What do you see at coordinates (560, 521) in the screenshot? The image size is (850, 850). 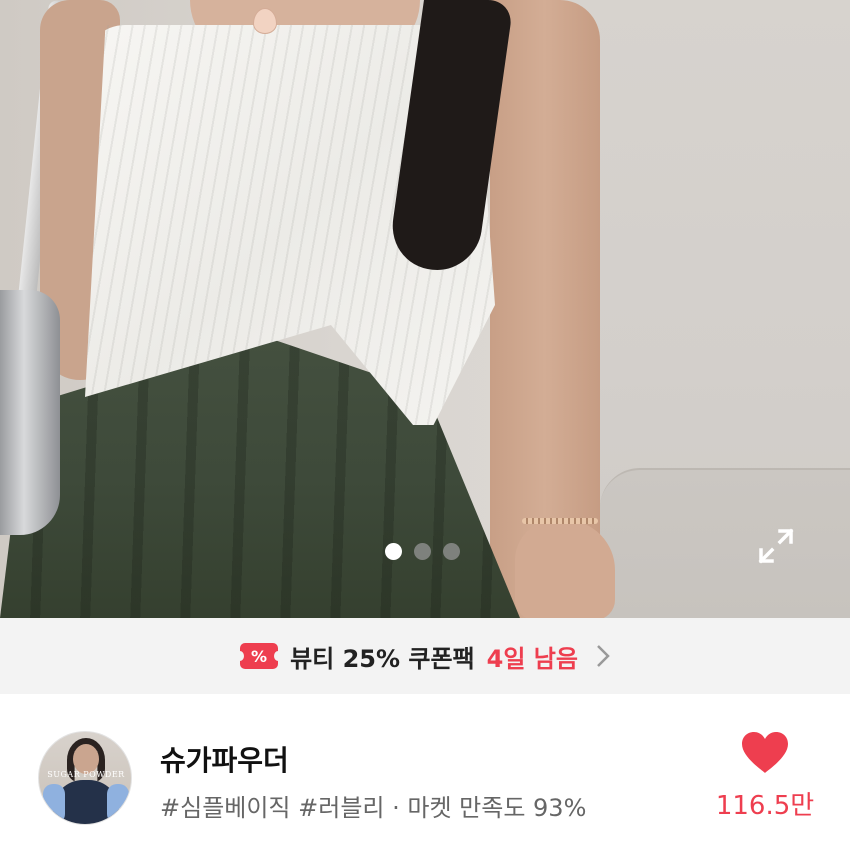 I see `photo-bracelet` at bounding box center [560, 521].